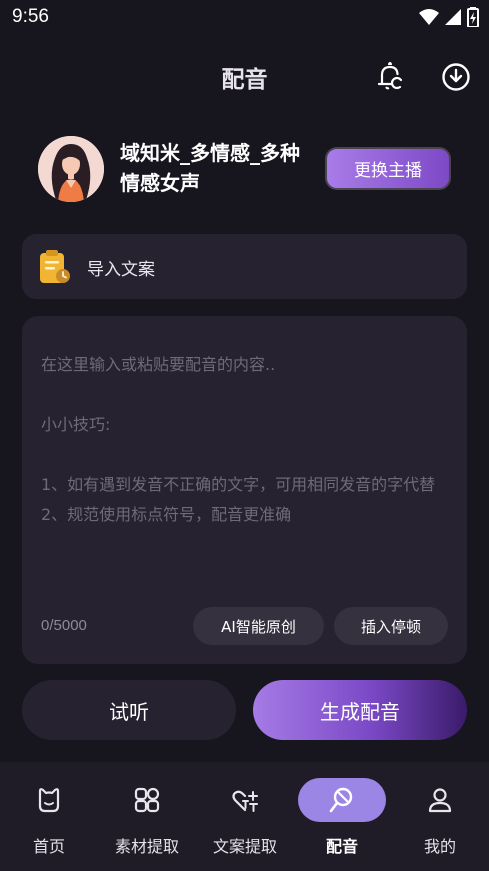 This screenshot has width=489, height=871. I want to click on voice-name: 域知米_多情感_多种情感女声, so click(210, 168).